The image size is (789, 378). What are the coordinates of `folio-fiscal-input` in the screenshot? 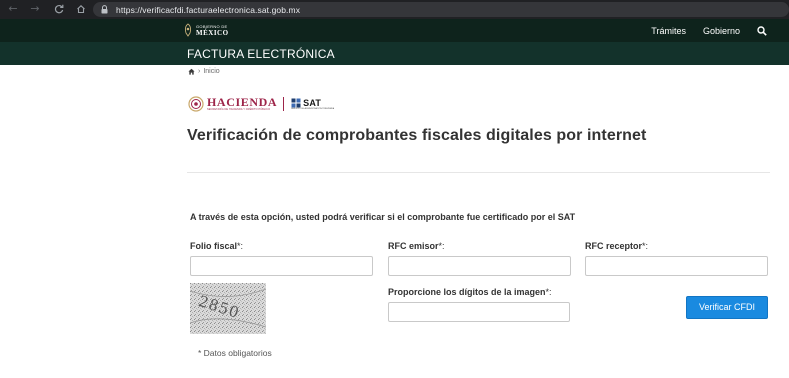 It's located at (281, 266).